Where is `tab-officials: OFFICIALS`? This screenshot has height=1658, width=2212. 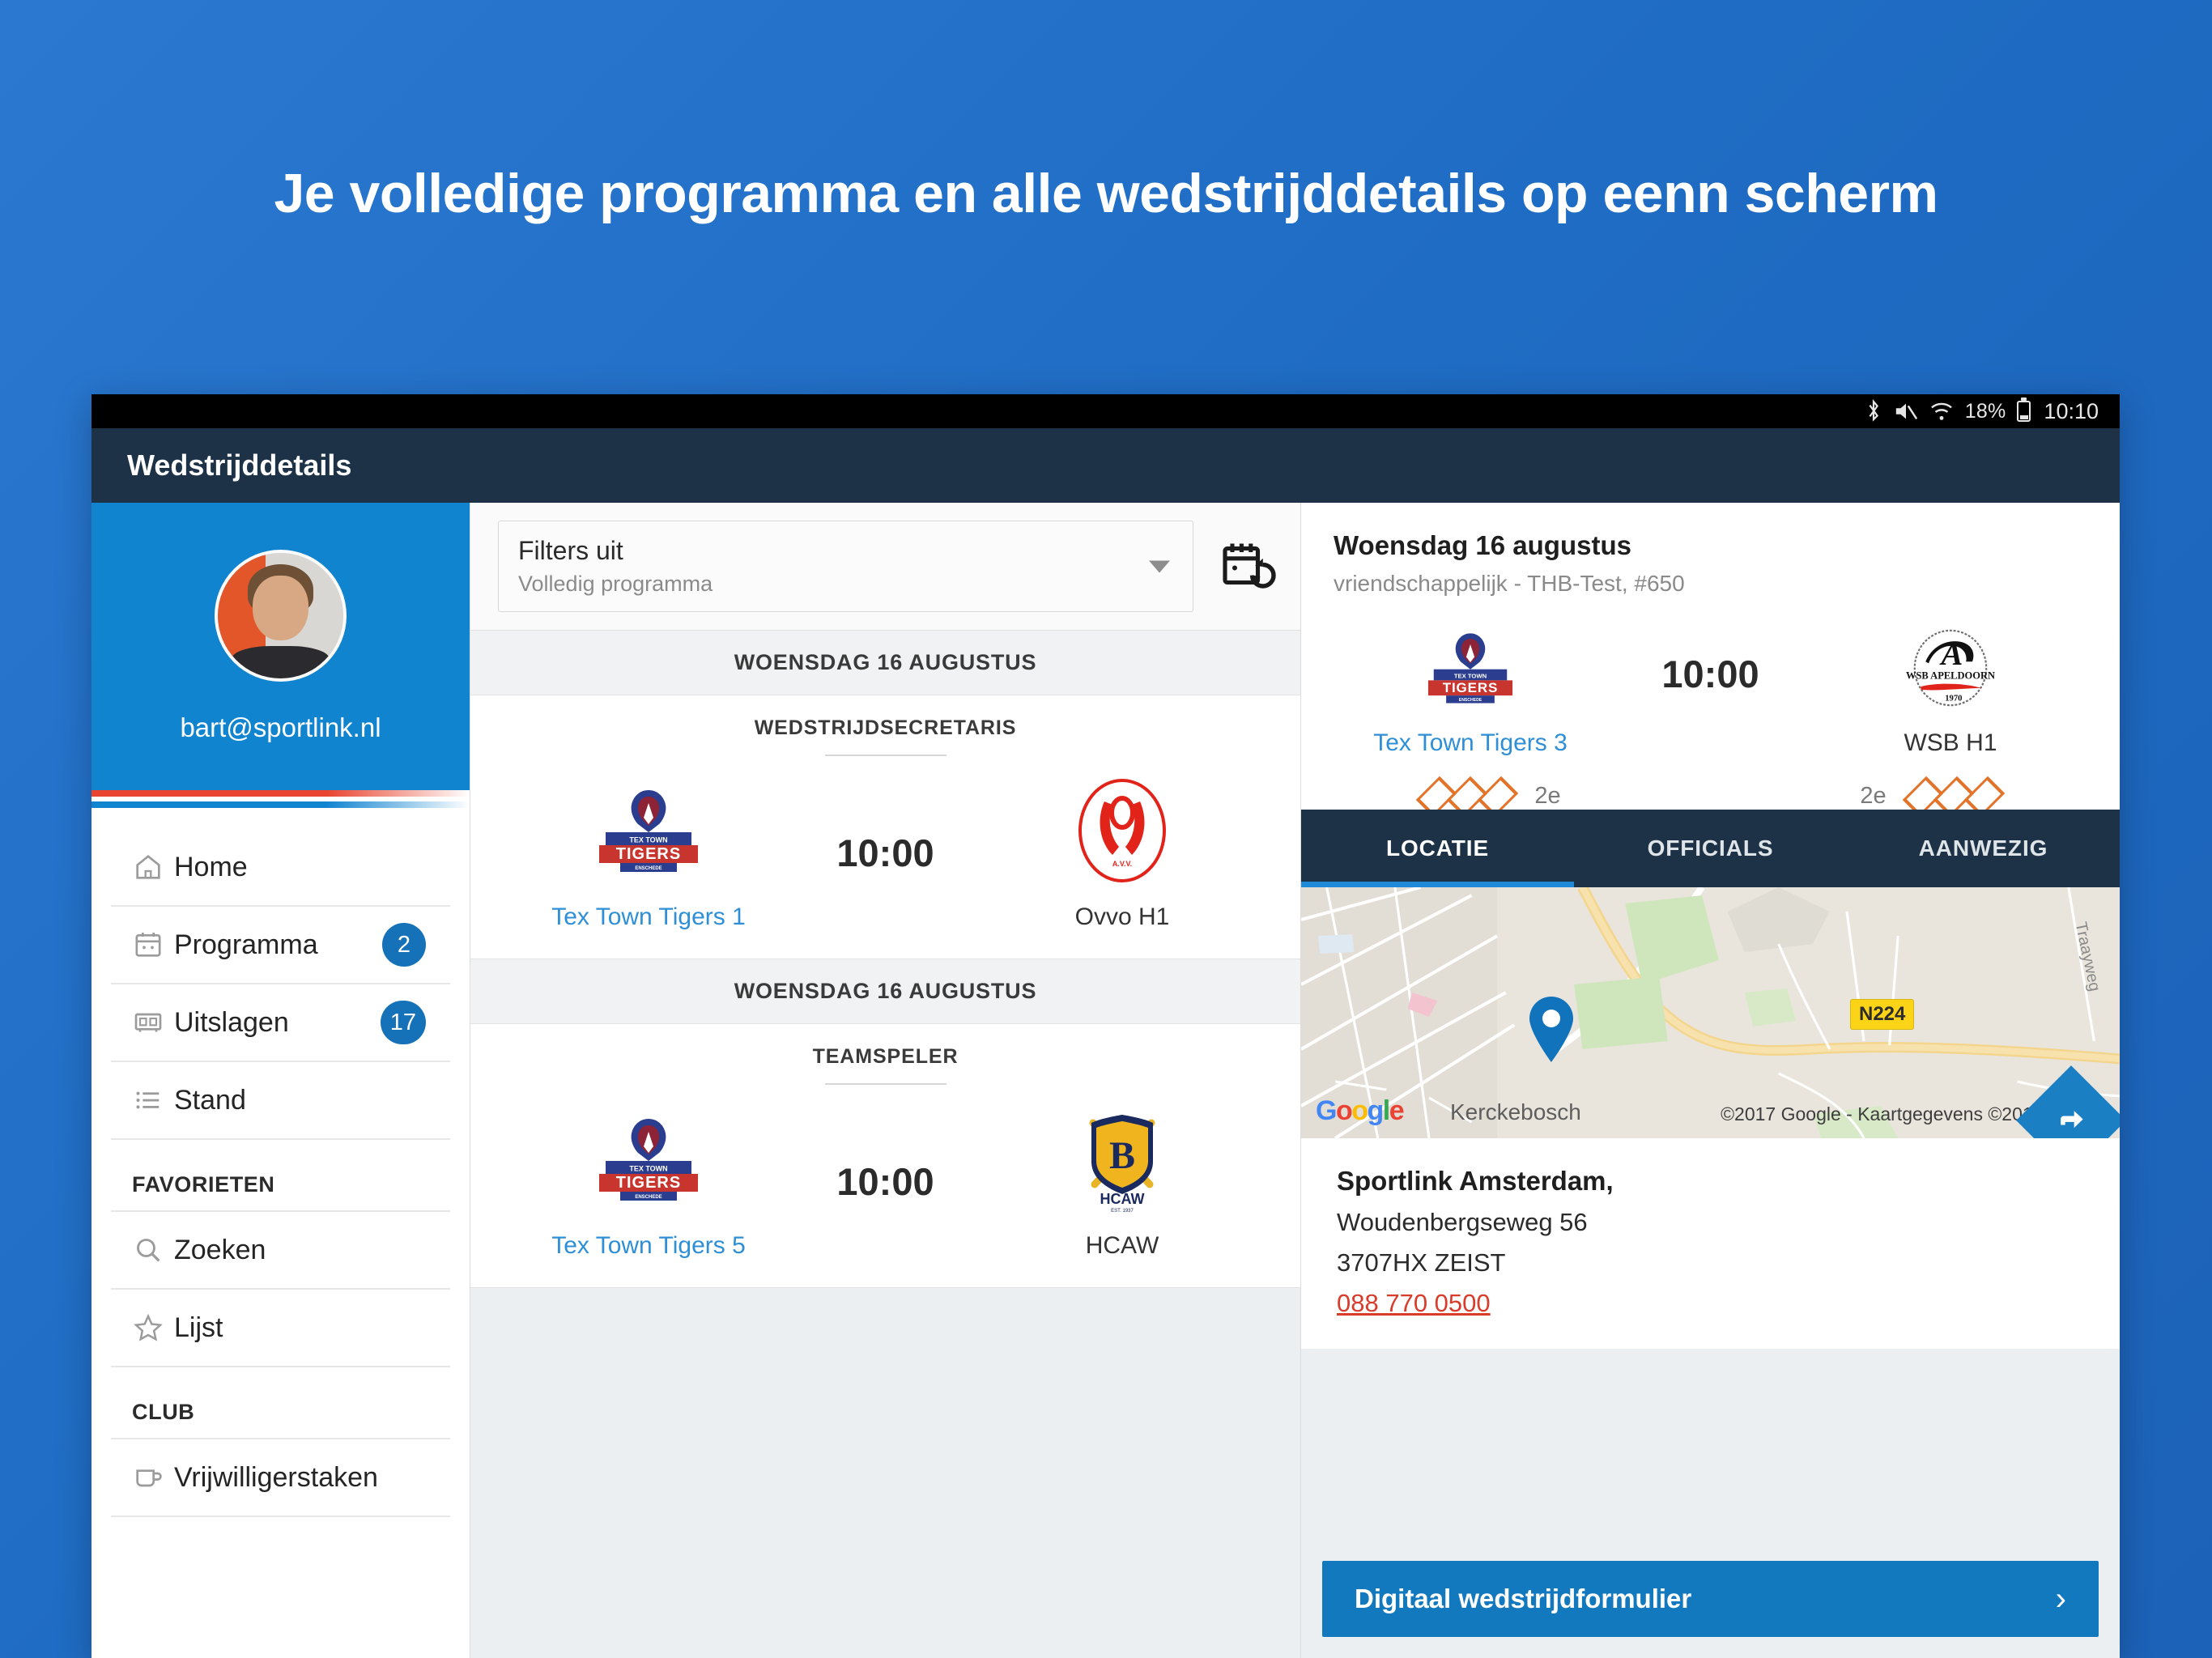
tab-officials: OFFICIALS is located at coordinates (1711, 848).